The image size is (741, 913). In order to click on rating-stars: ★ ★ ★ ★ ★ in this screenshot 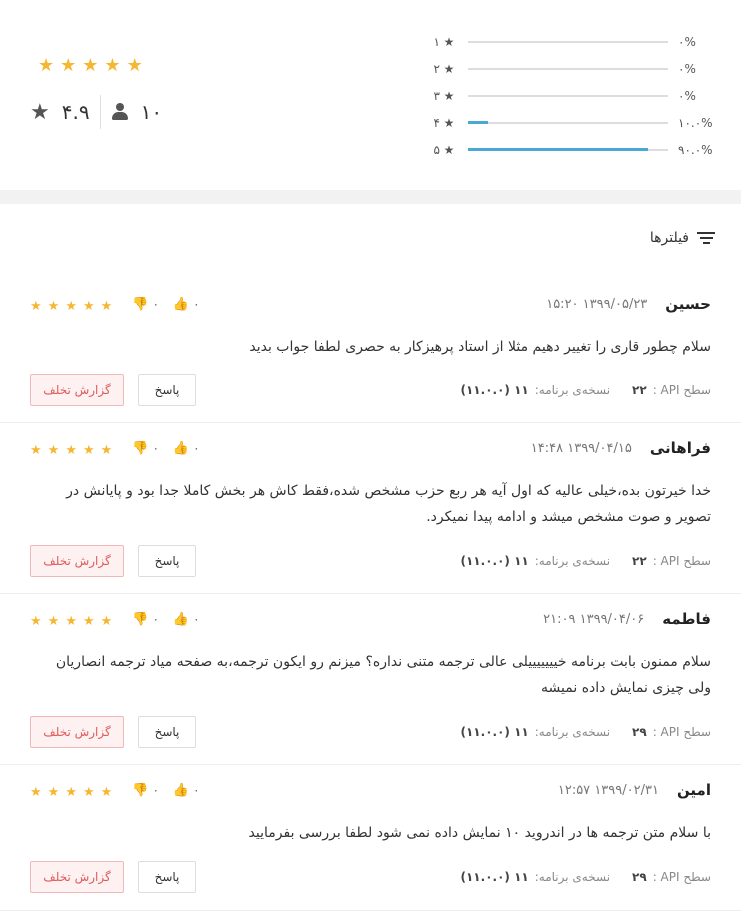, I will do `click(90, 66)`.